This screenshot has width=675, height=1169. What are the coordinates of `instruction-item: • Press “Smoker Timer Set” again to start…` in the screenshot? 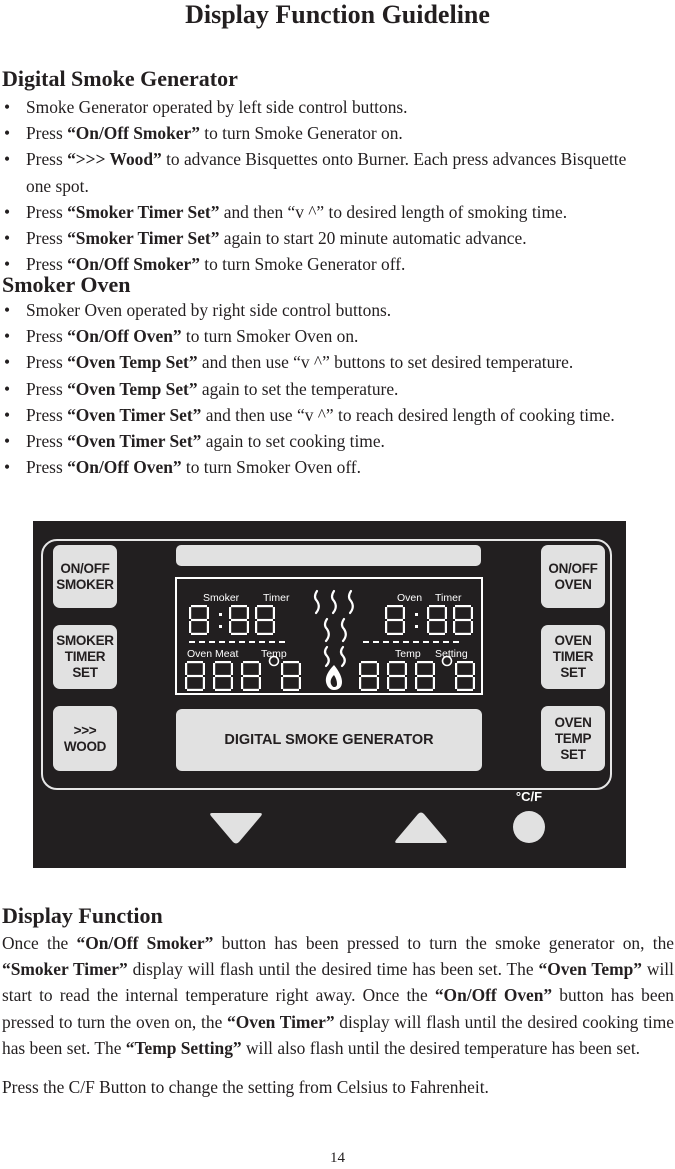 It's located at (337, 238).